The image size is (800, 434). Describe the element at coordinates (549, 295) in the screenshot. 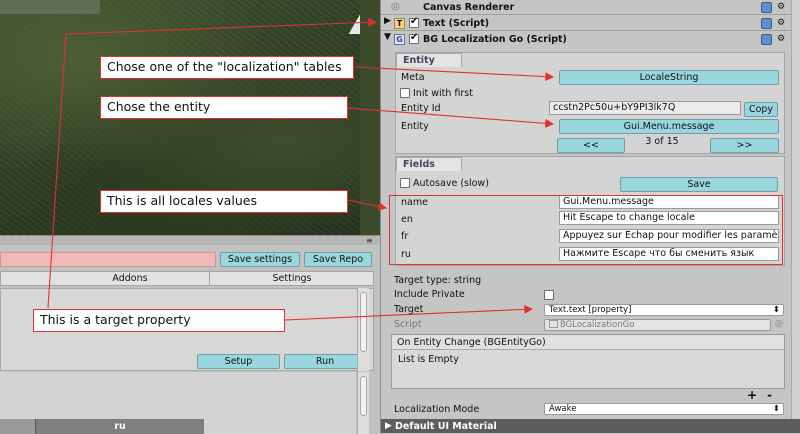

I see `include-private-checkbox` at that location.